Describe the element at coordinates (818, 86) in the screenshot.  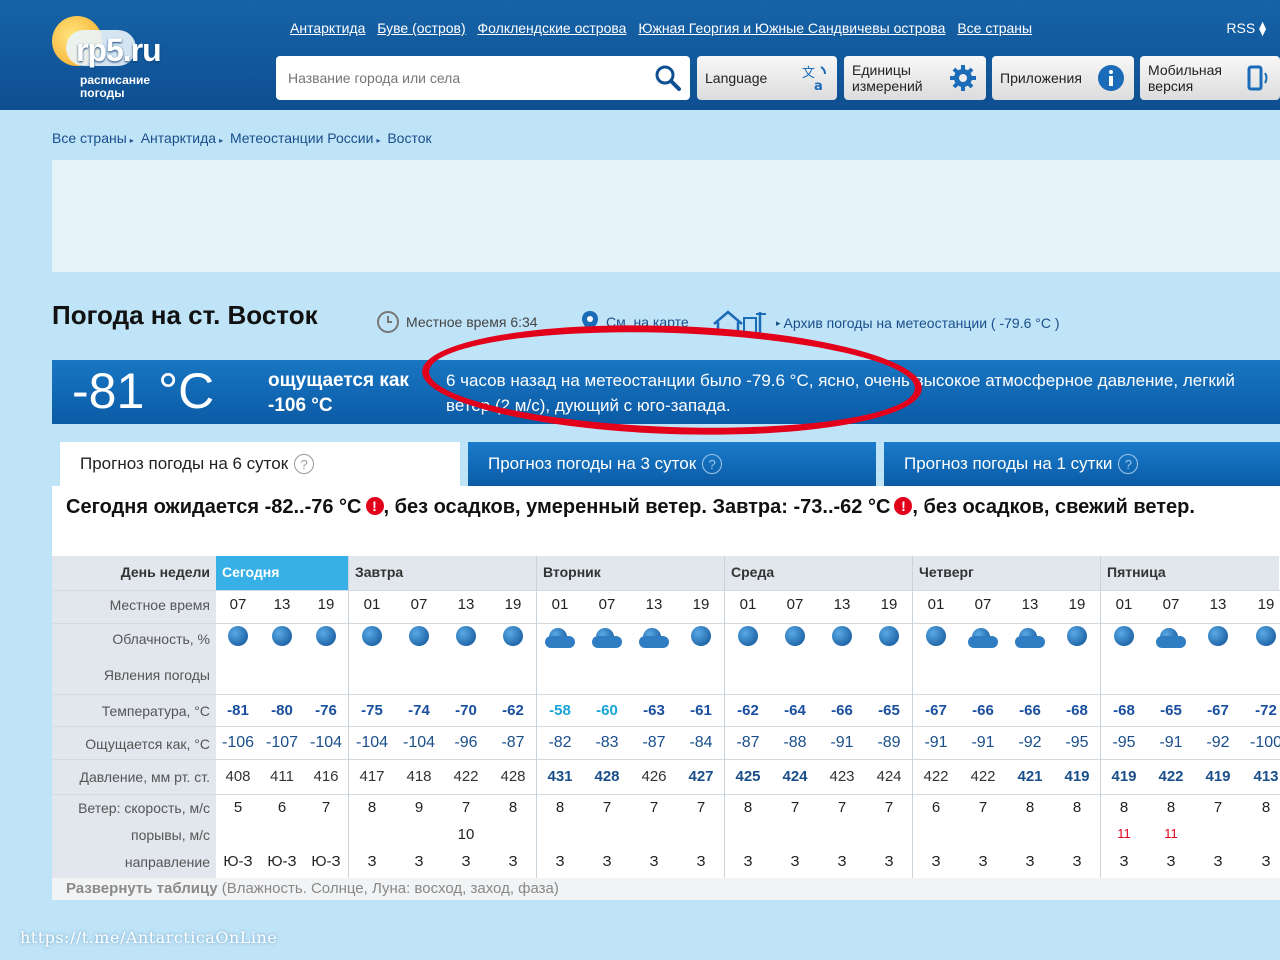
I see `svg-text: a` at that location.